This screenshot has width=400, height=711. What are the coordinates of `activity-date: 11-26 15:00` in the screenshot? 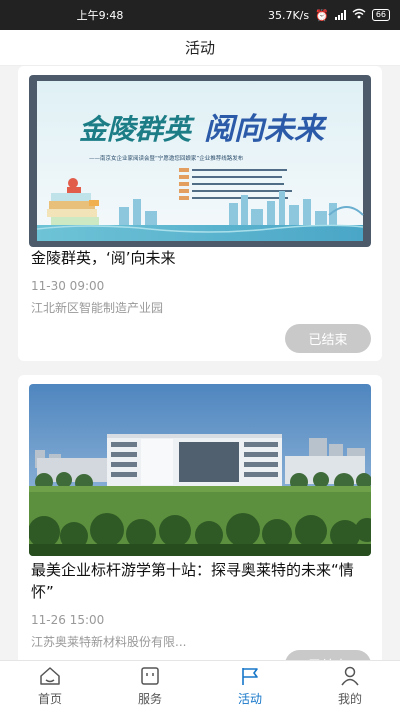 It's located at (68, 620).